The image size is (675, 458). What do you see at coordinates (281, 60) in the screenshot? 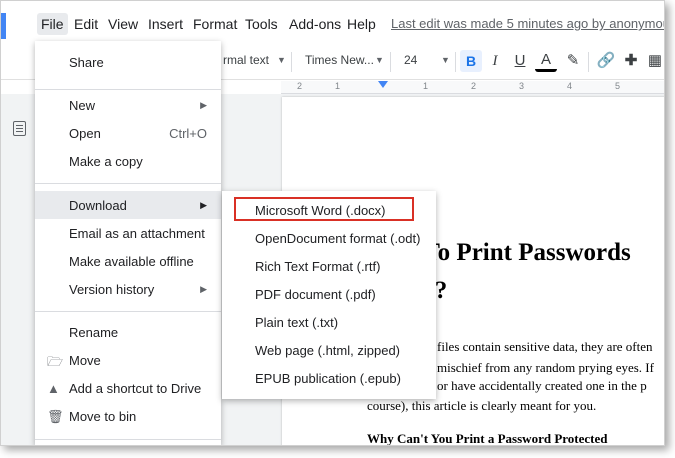
I see `style-chevron-down-icon: ▼` at bounding box center [281, 60].